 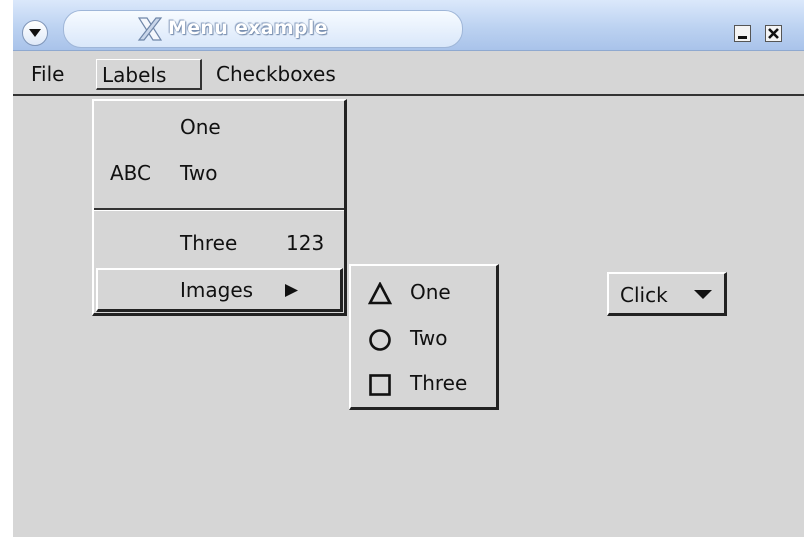 What do you see at coordinates (200, 127) in the screenshot?
I see `menu-item-label: One` at bounding box center [200, 127].